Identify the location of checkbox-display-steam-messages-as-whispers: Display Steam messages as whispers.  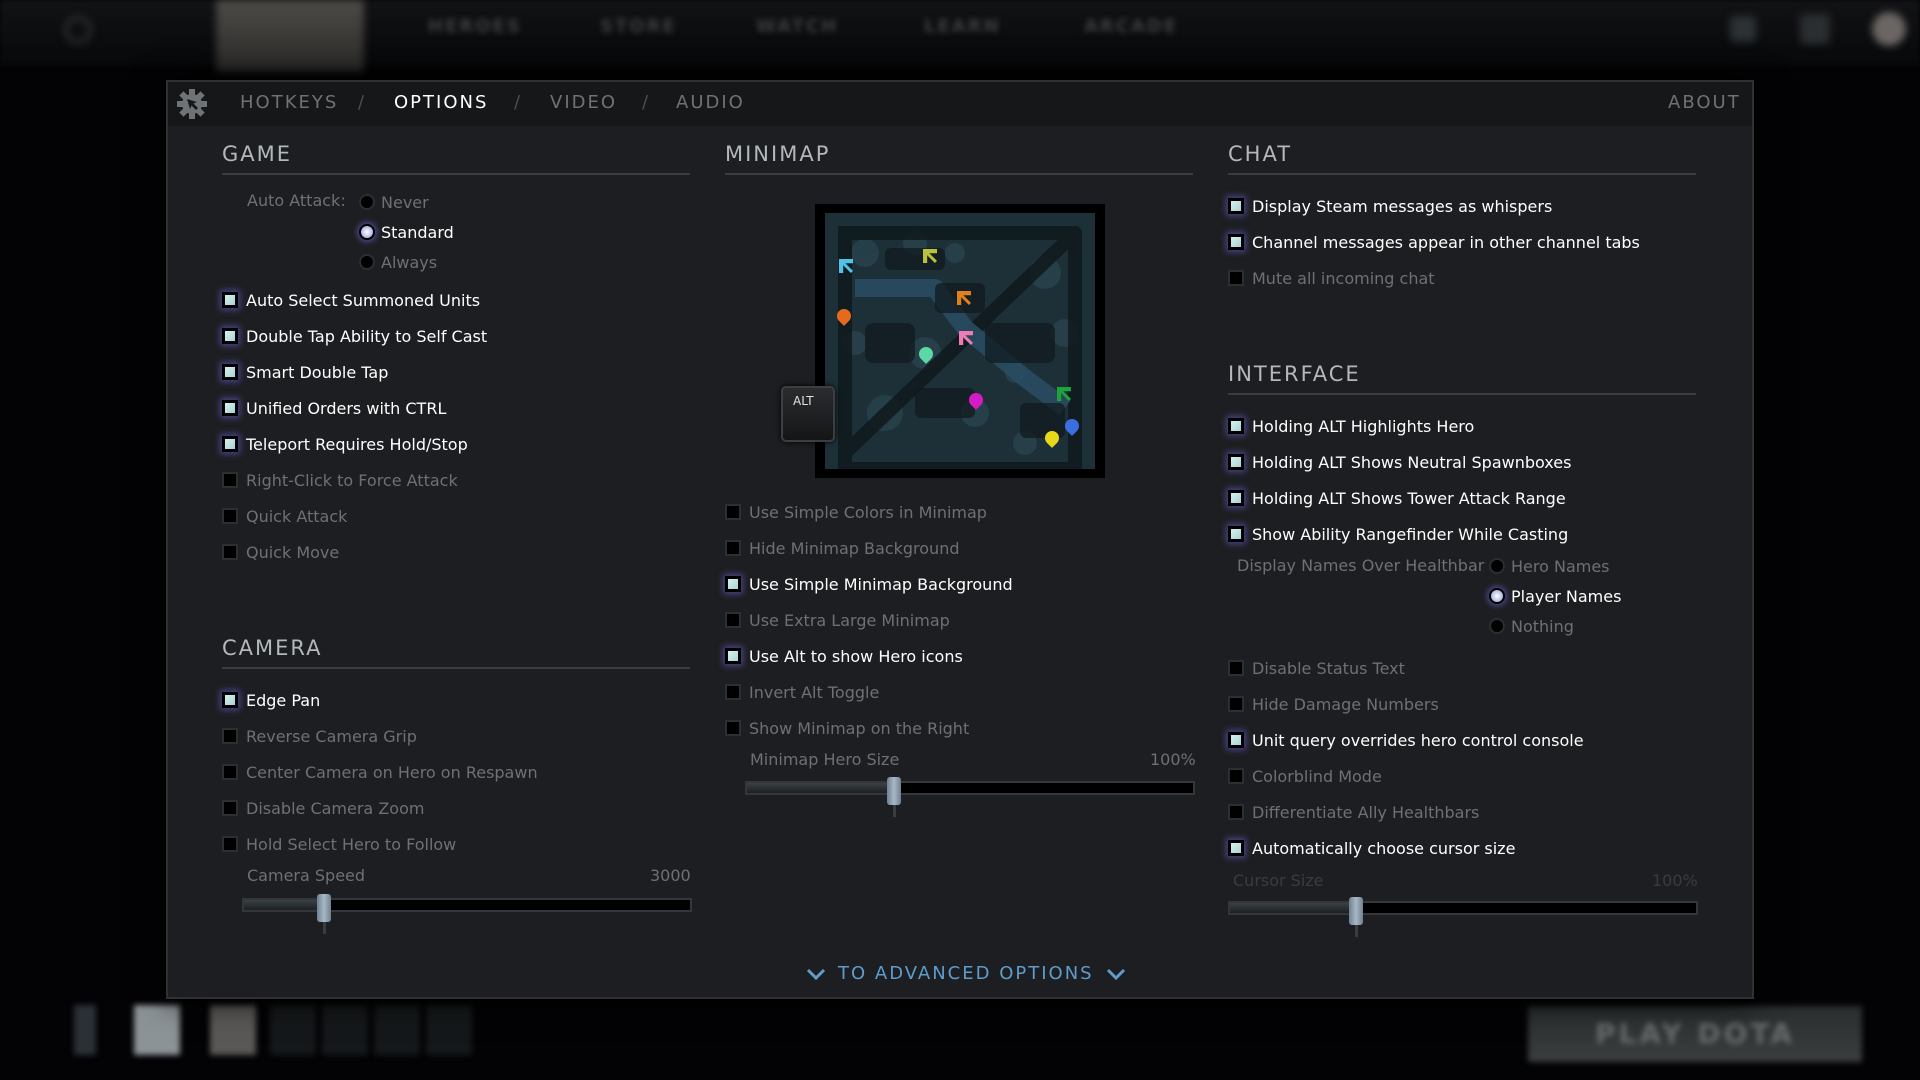
(1390, 206).